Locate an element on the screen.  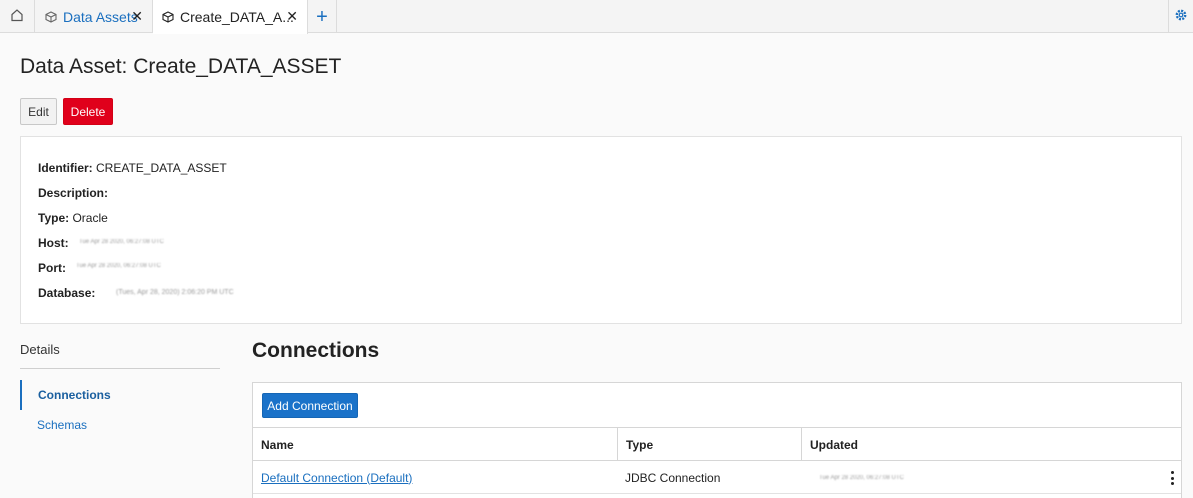
host-row: Host: is located at coordinates (53, 243).